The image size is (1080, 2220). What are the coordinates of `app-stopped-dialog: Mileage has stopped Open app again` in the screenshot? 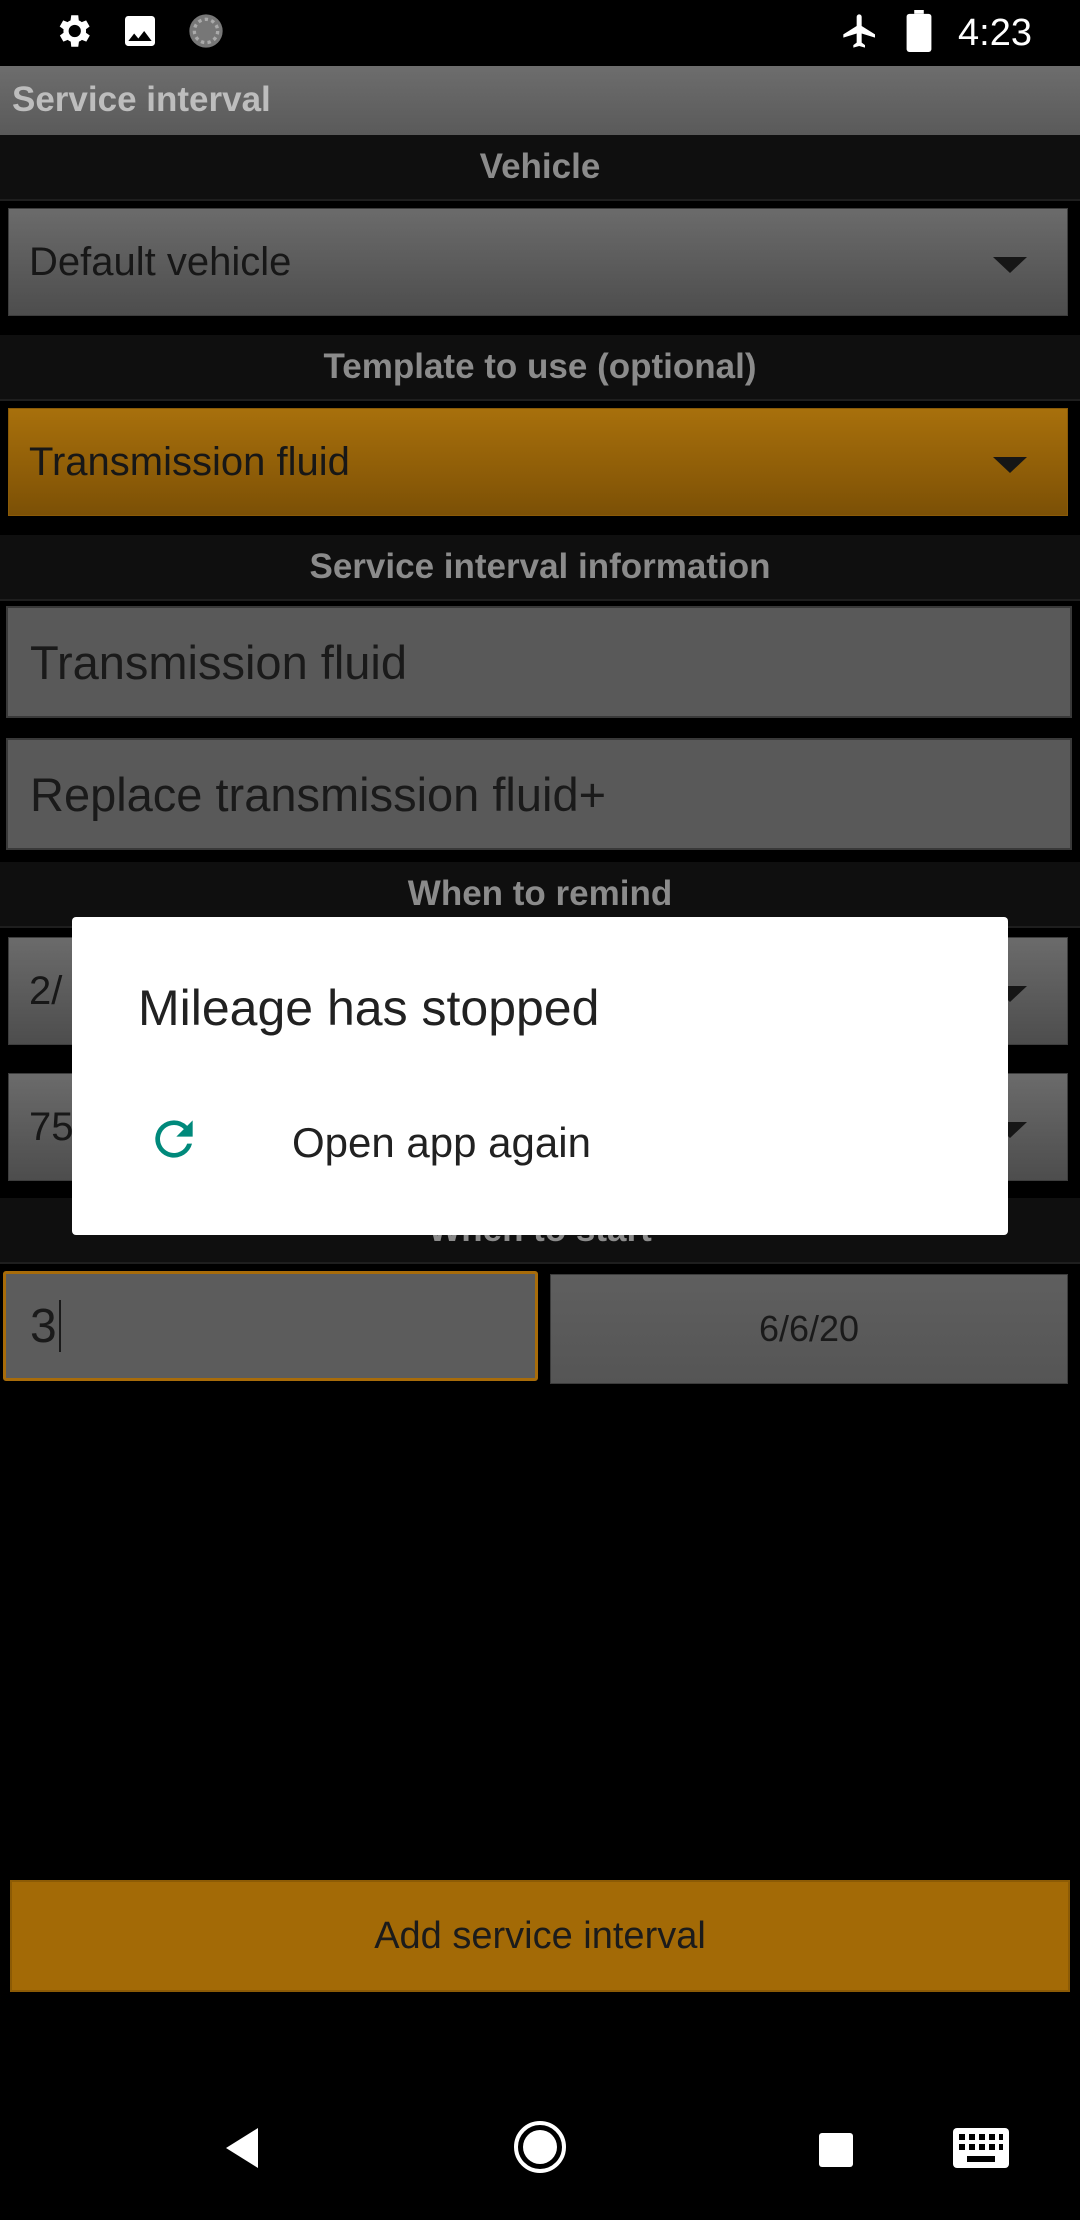 It's located at (540, 1076).